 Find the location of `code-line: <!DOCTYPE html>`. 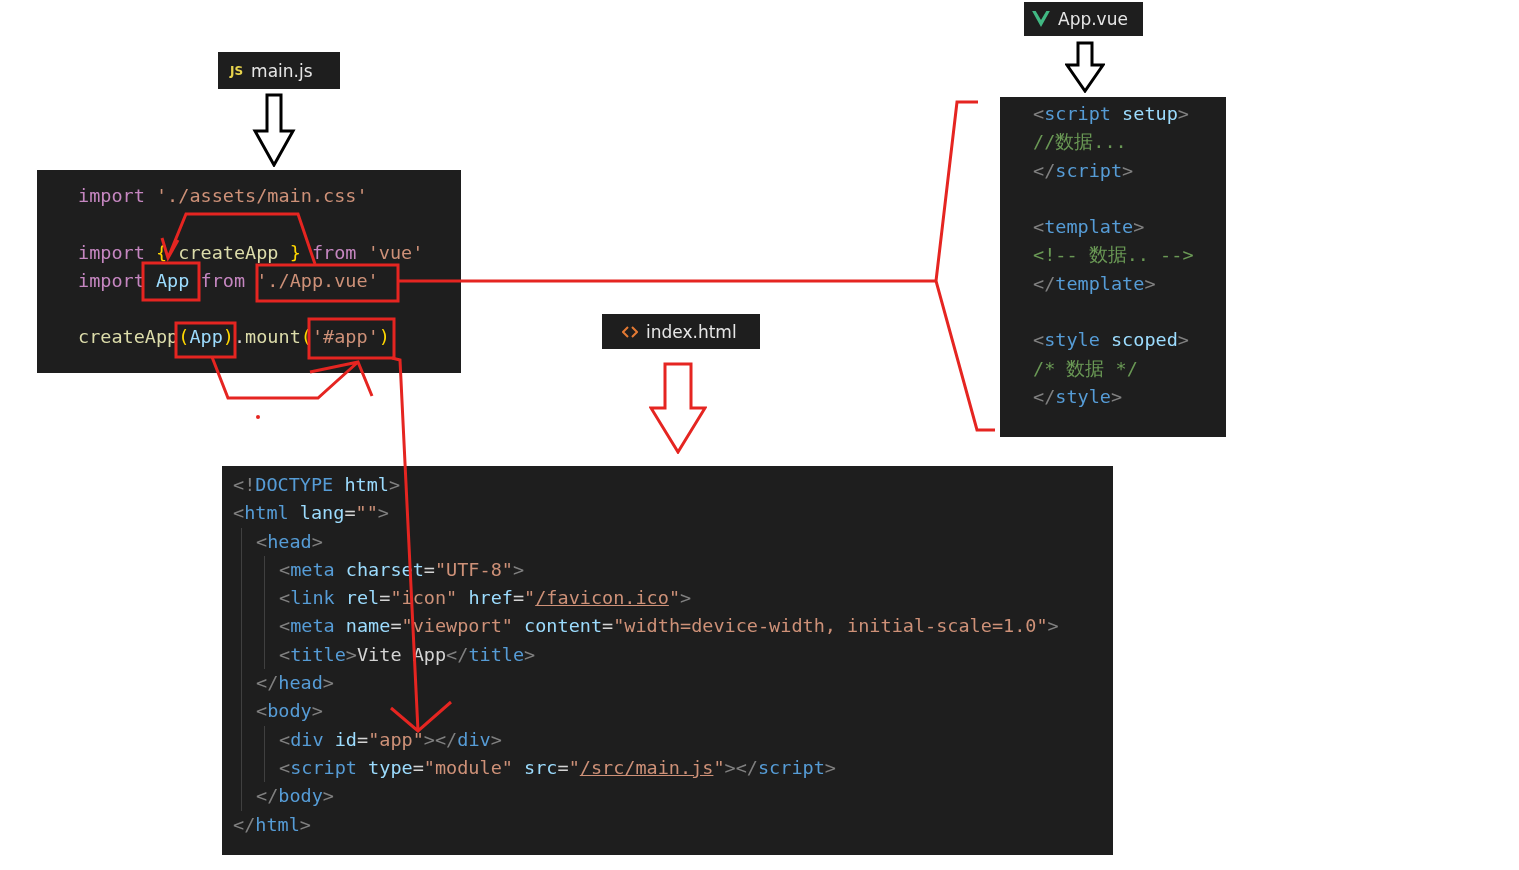

code-line: <!DOCTYPE html> is located at coordinates (317, 484).